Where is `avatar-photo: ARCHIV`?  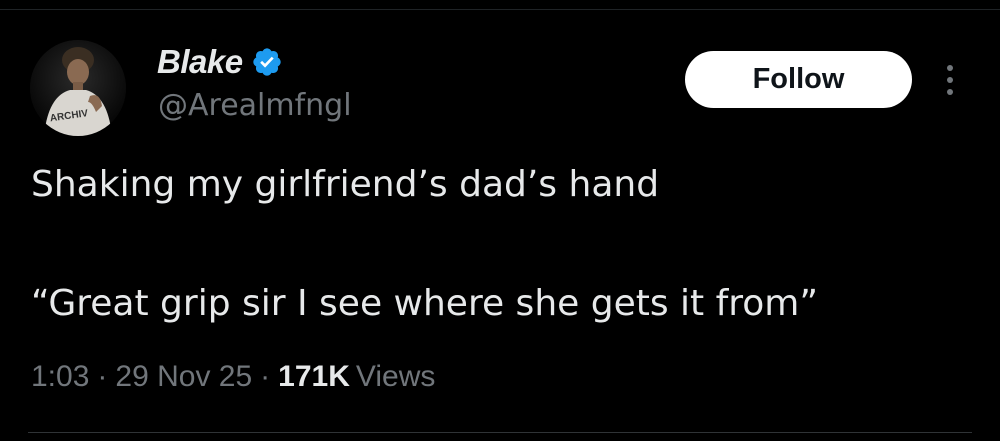 avatar-photo: ARCHIV is located at coordinates (78, 88).